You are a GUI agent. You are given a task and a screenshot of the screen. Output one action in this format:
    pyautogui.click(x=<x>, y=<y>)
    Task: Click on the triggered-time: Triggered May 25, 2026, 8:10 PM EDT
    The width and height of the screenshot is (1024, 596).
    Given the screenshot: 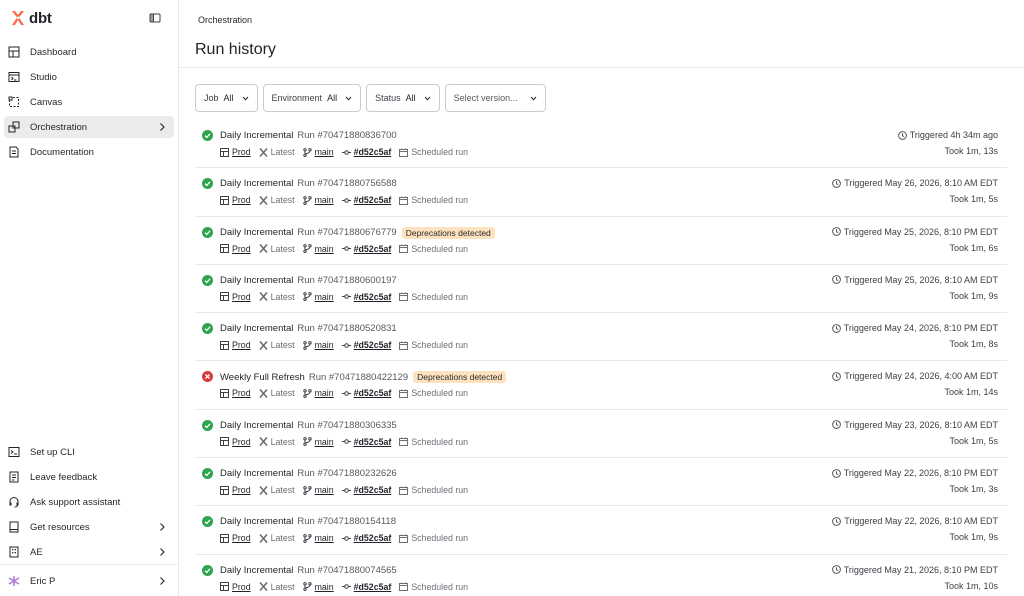 What is the action you would take?
    pyautogui.click(x=914, y=232)
    